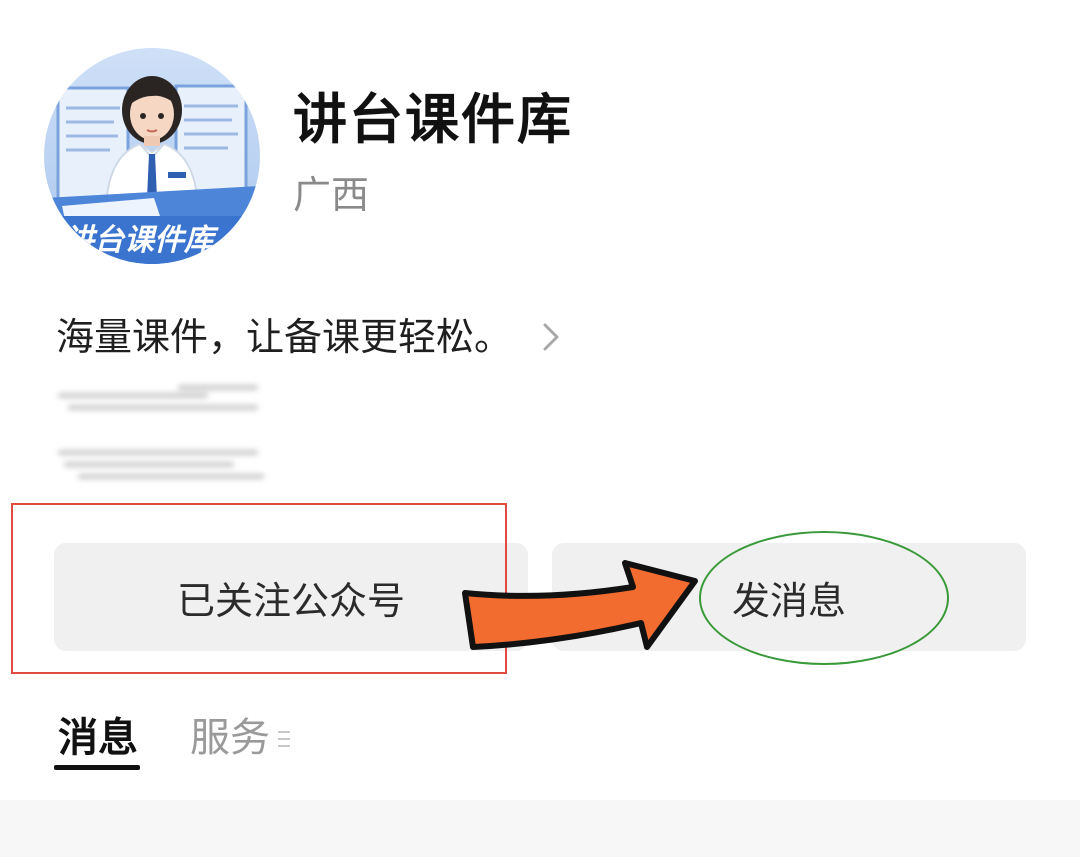 This screenshot has width=1080, height=857. Describe the element at coordinates (141, 240) in the screenshot. I see `avatar-caption: 讲台课件库` at that location.